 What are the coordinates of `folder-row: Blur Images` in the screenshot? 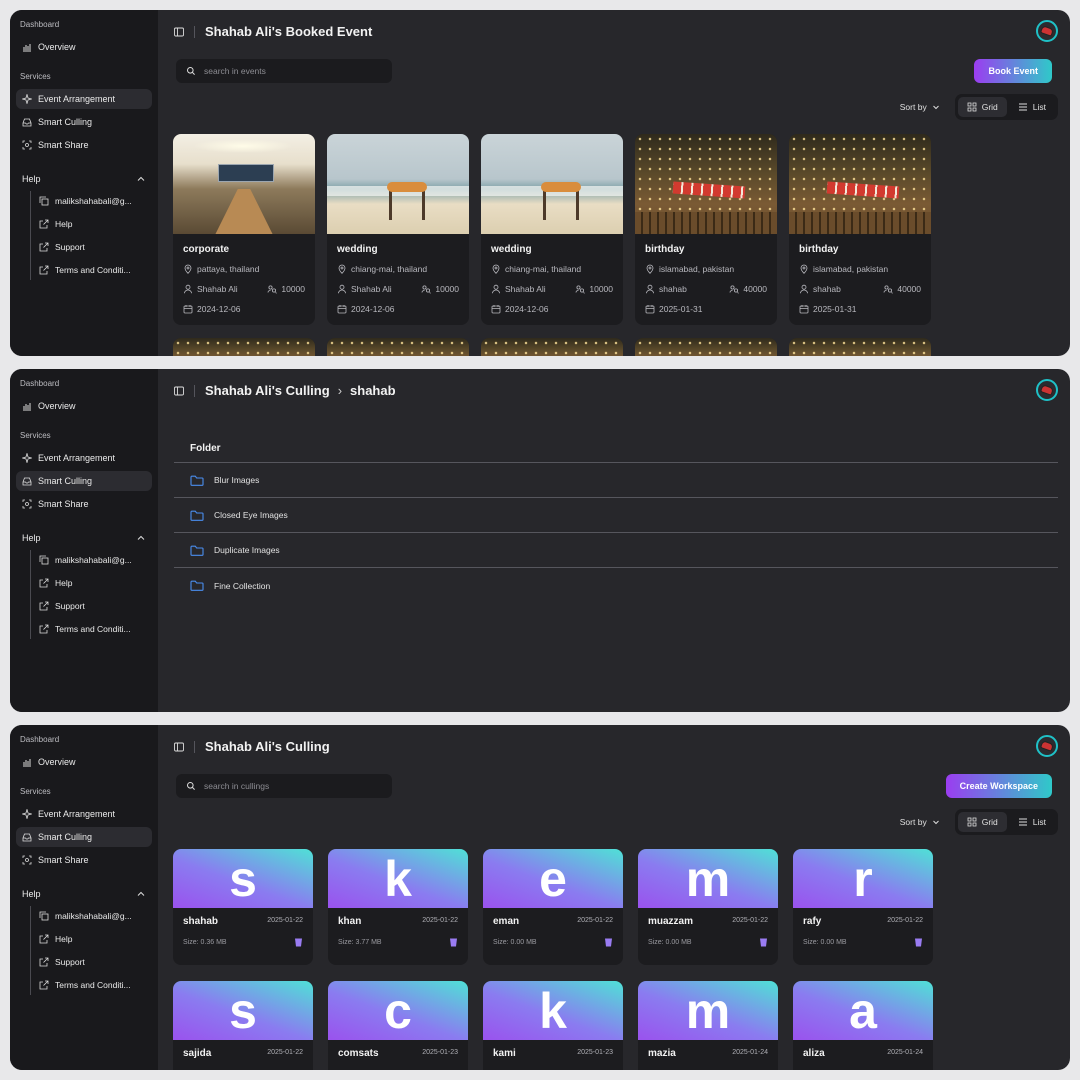 It's located at (616, 480).